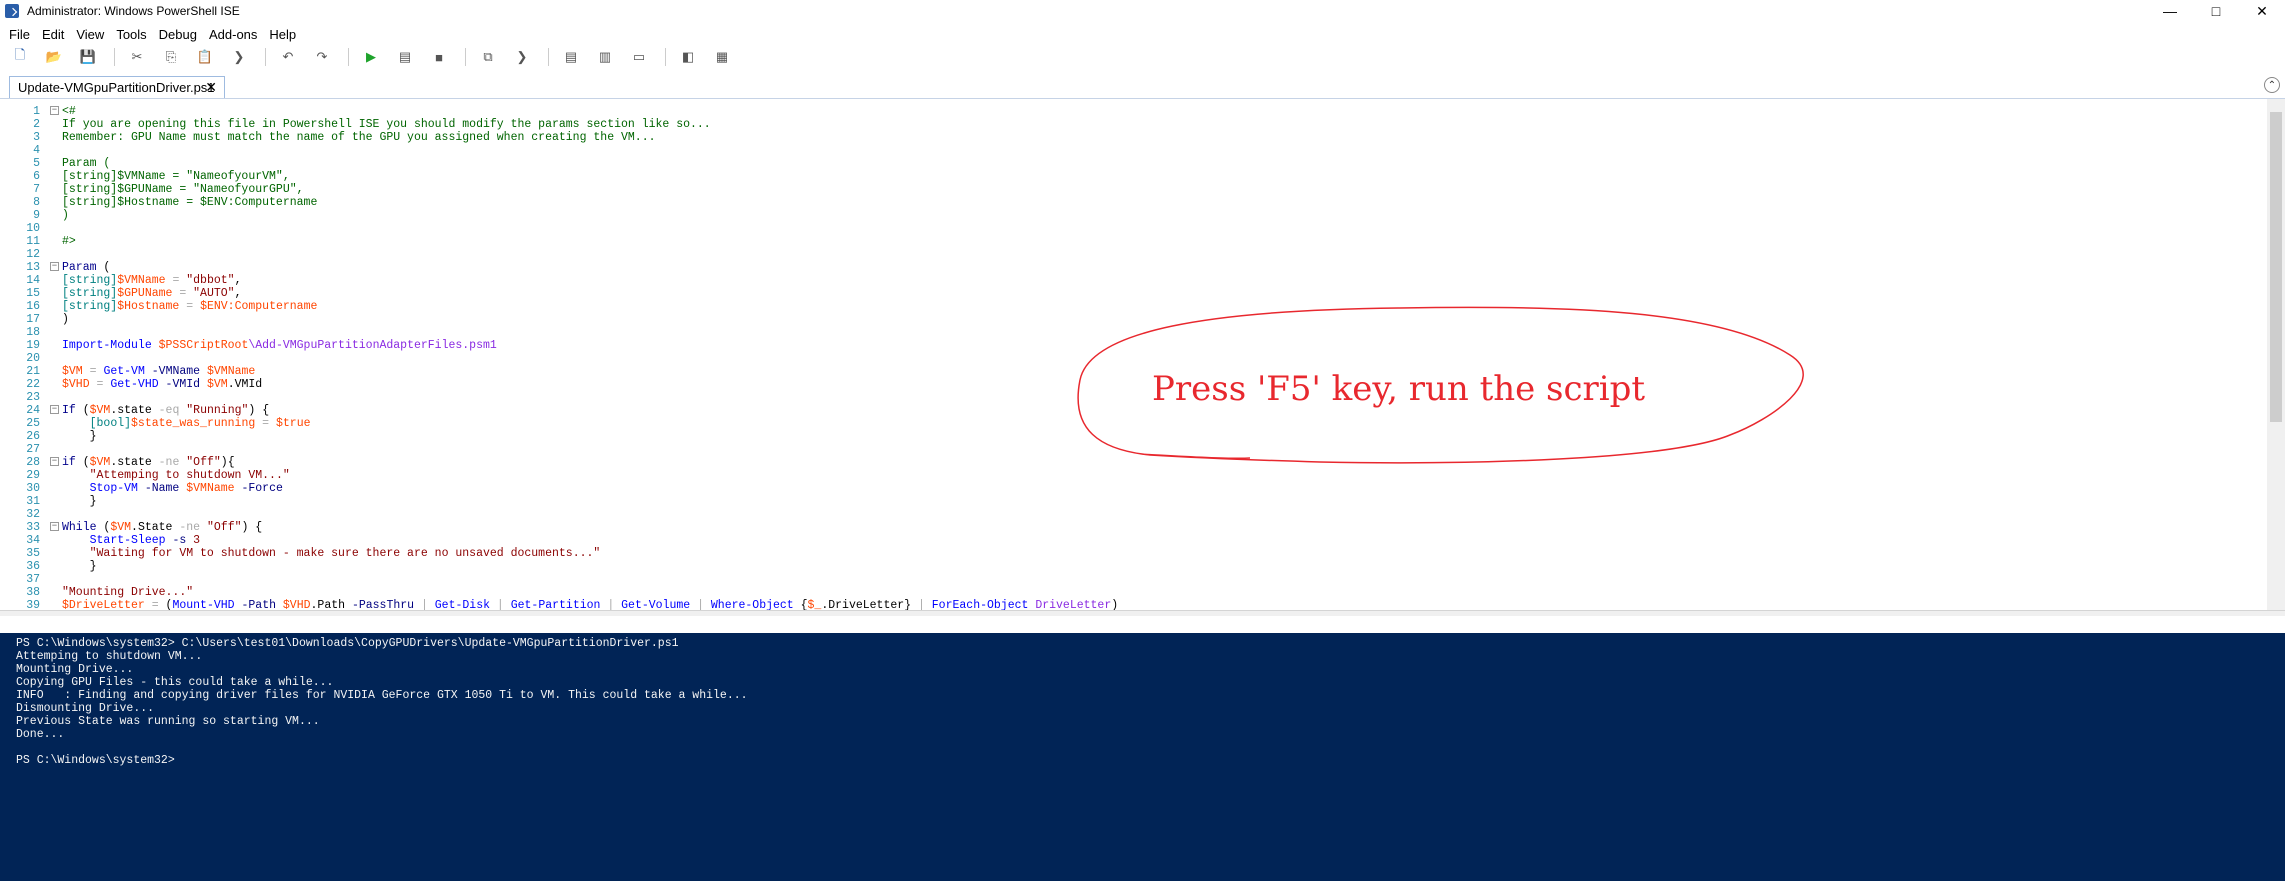 The height and width of the screenshot is (881, 2285). I want to click on cut-icon: ✂, so click(137, 57).